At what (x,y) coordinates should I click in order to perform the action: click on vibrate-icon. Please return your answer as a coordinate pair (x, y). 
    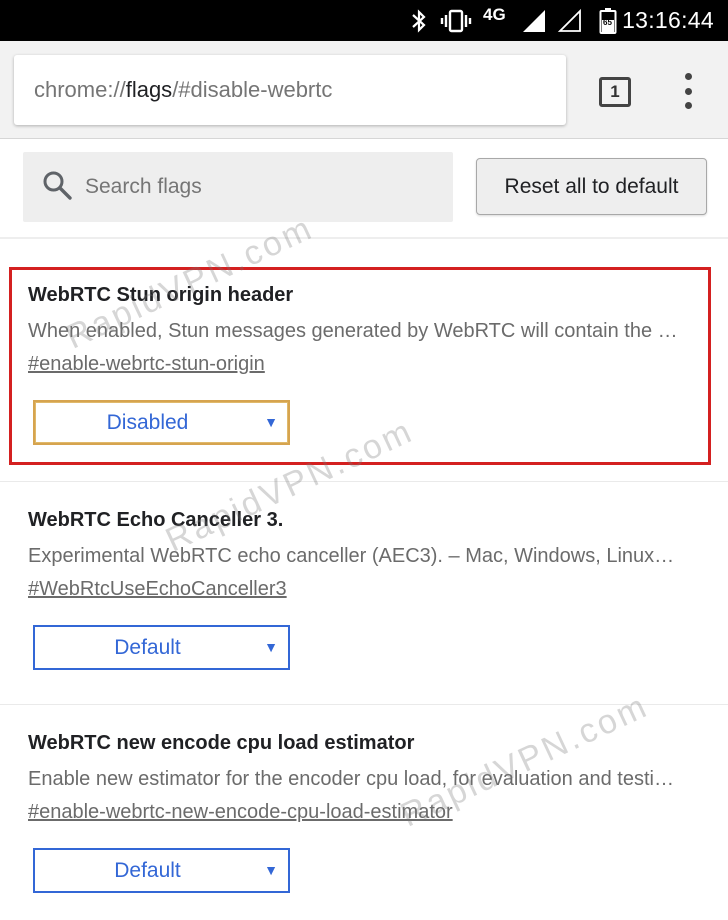
    Looking at the image, I should click on (456, 20).